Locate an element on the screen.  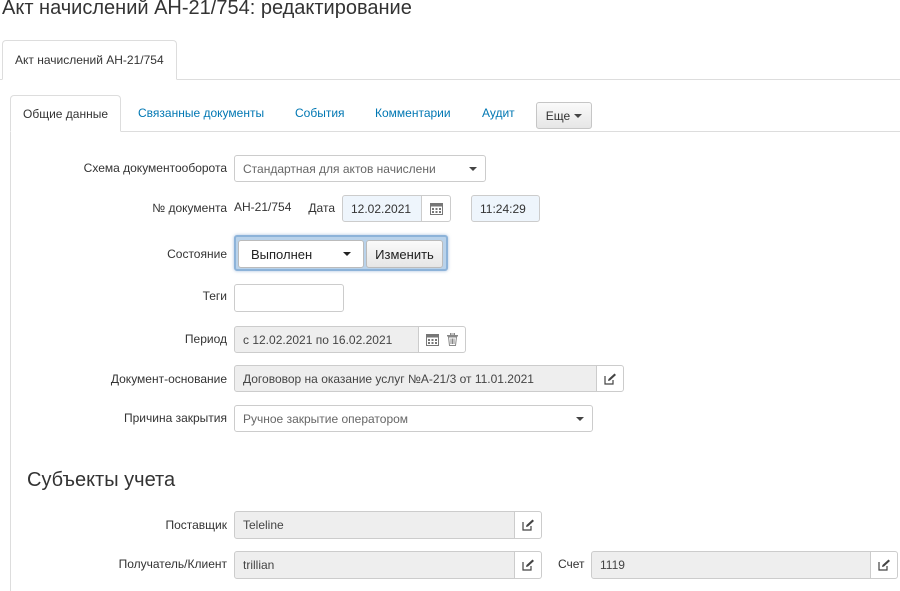
state-value: Выполнен is located at coordinates (282, 254).